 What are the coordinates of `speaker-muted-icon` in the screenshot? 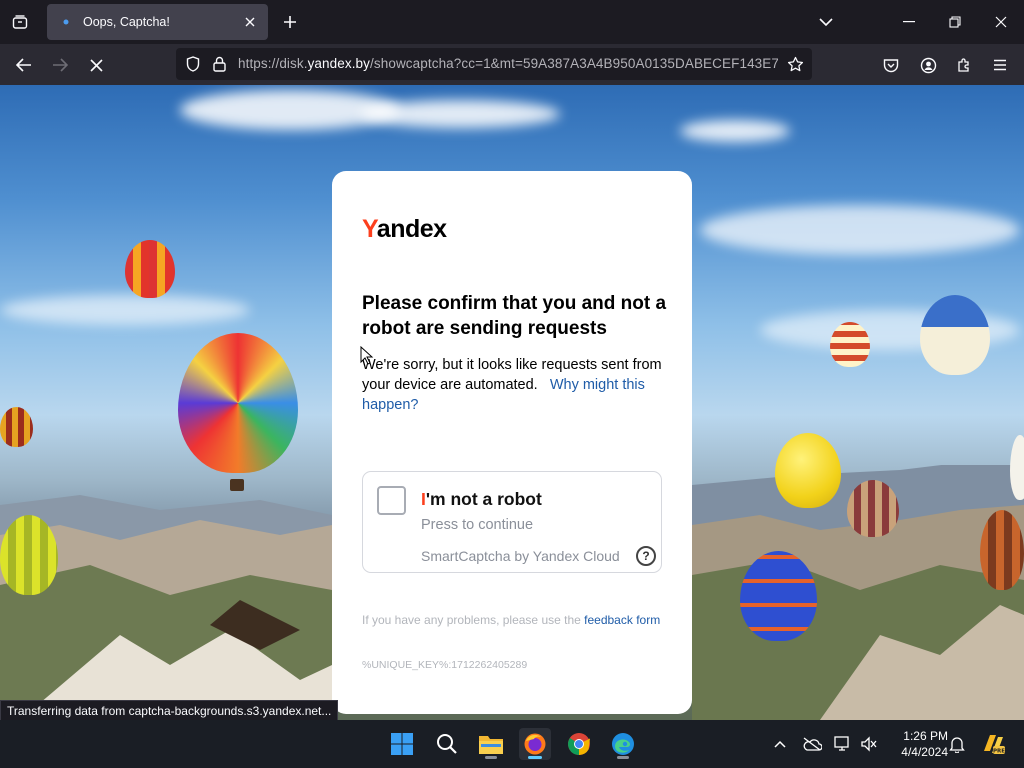 It's located at (869, 744).